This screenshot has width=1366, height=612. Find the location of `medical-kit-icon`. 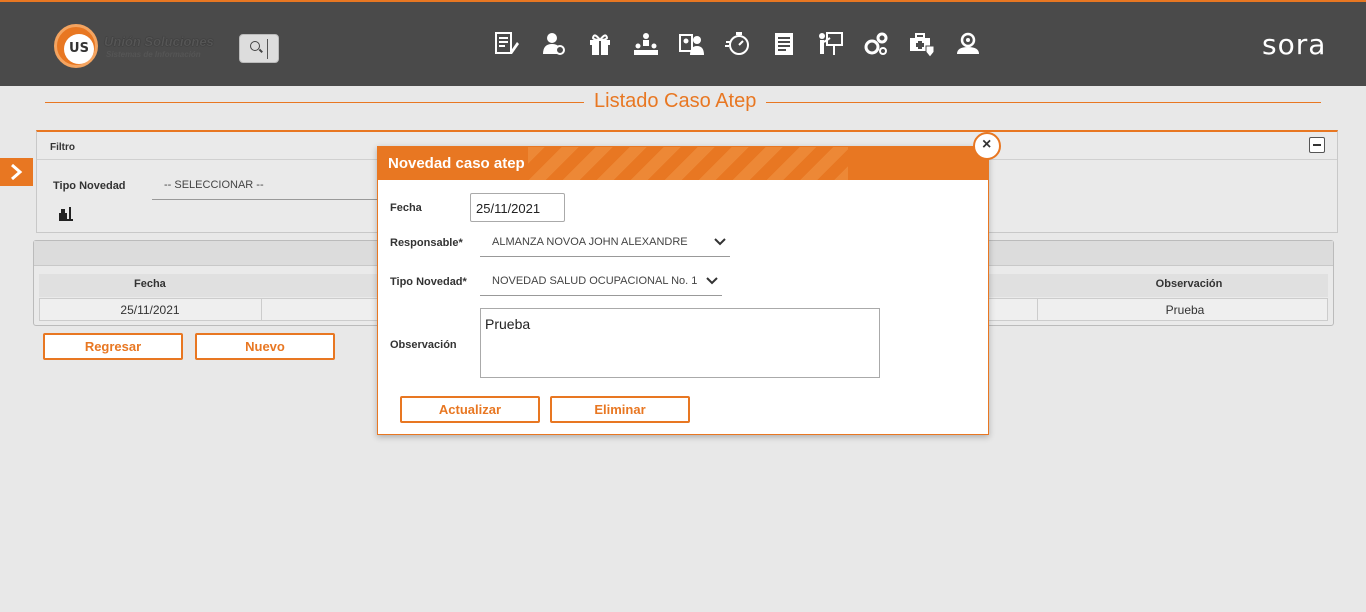

medical-kit-icon is located at coordinates (922, 44).